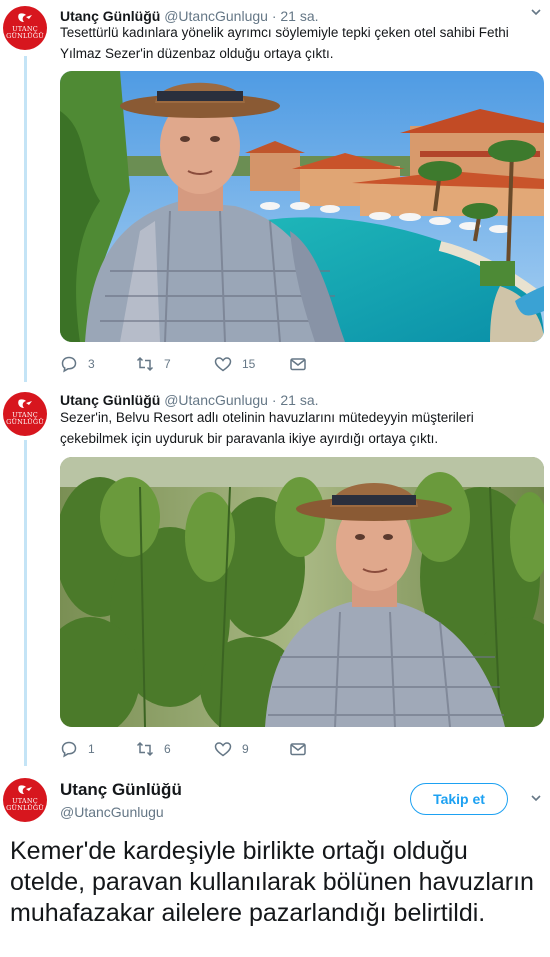 This screenshot has height=957, width=550. What do you see at coordinates (91, 364) in the screenshot?
I see `reply-count: 3` at bounding box center [91, 364].